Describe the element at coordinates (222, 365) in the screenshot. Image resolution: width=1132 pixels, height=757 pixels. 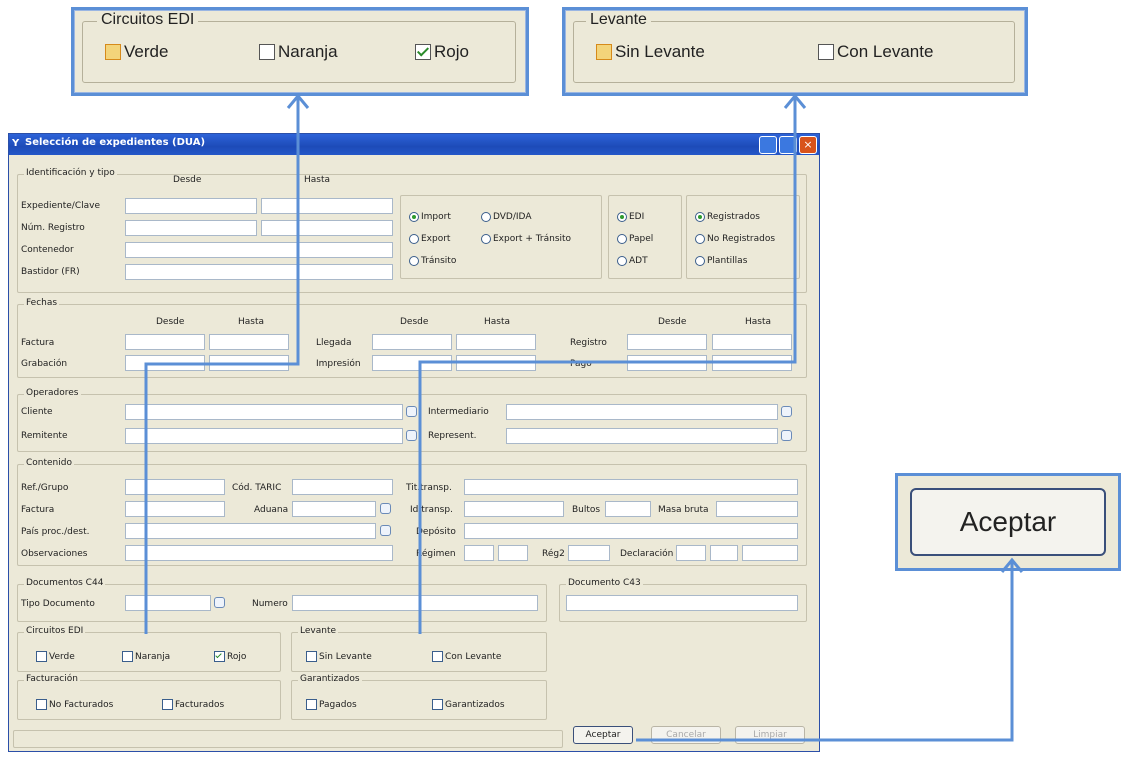
I see `circuitos-connector` at that location.